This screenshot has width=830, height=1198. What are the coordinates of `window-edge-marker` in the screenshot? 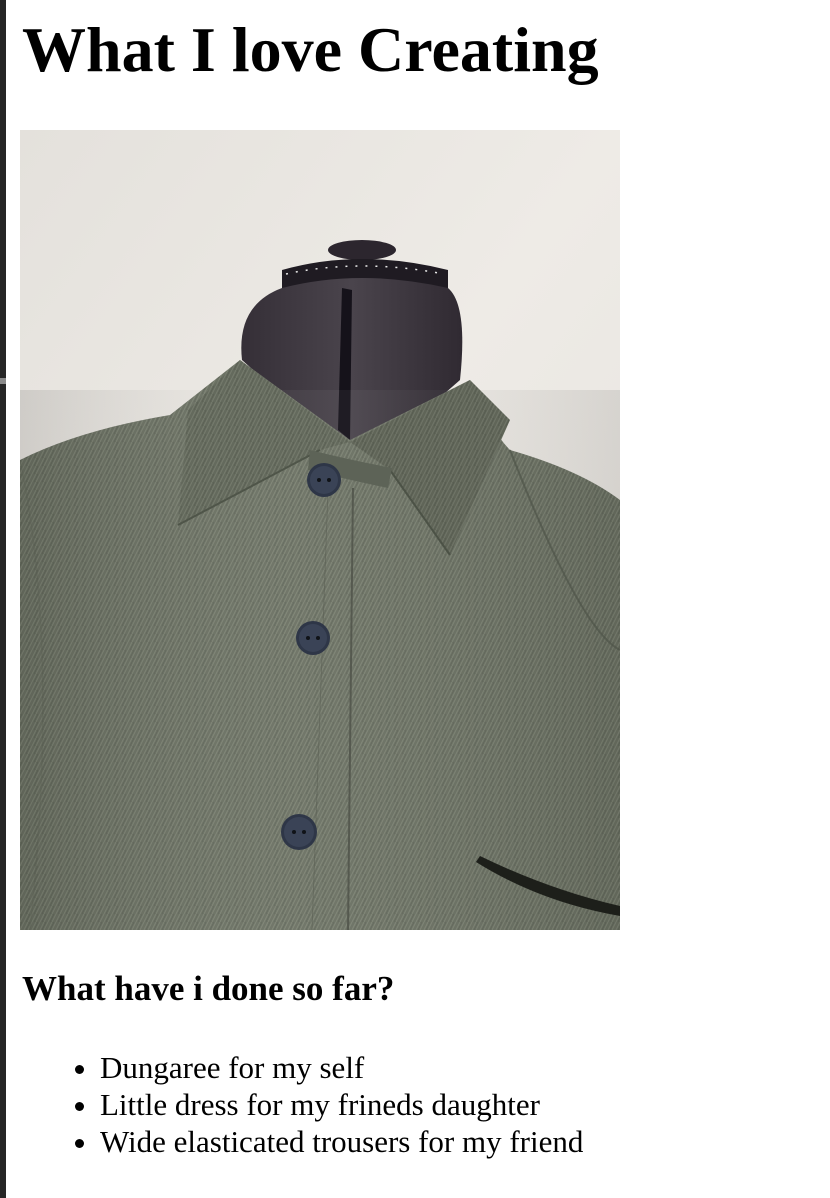 It's located at (3, 381).